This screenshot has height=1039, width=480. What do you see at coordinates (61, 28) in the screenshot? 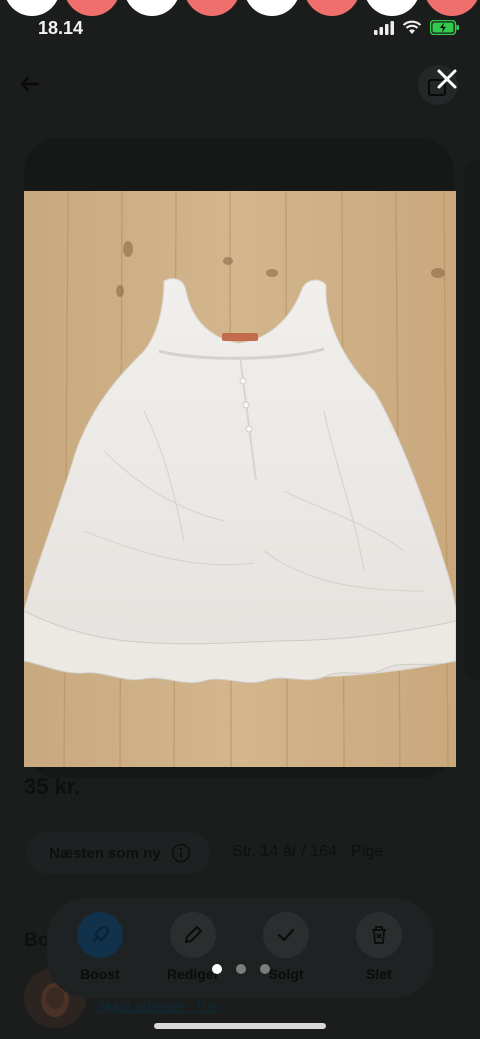
I see `status-time: 18.14` at bounding box center [61, 28].